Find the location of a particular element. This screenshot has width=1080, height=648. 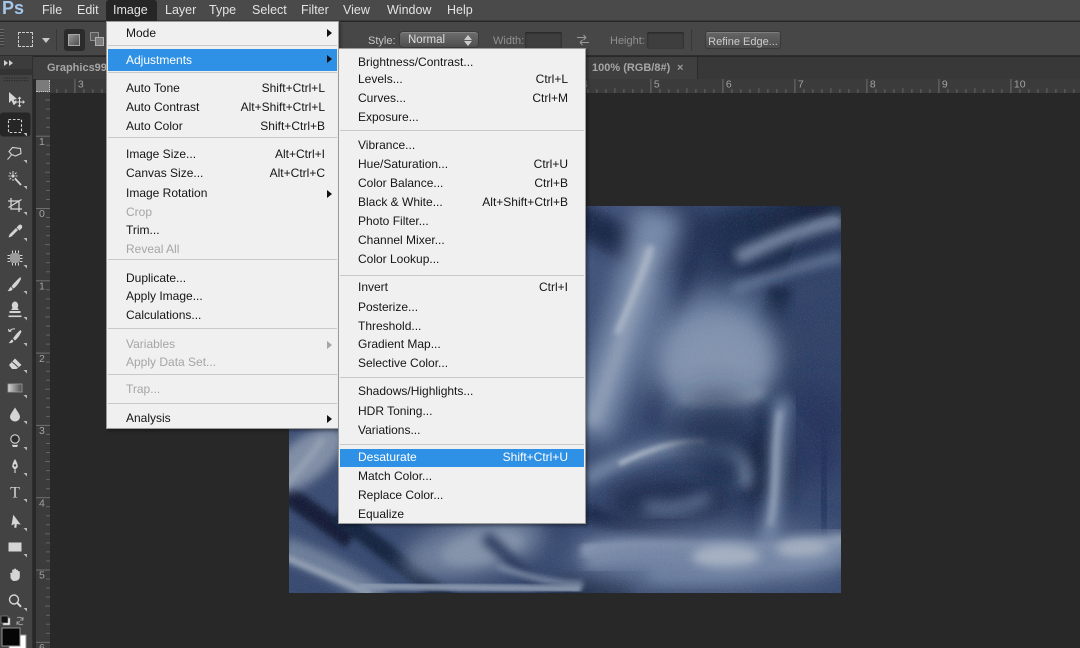

svg-text: 0 is located at coordinates (42, 214).